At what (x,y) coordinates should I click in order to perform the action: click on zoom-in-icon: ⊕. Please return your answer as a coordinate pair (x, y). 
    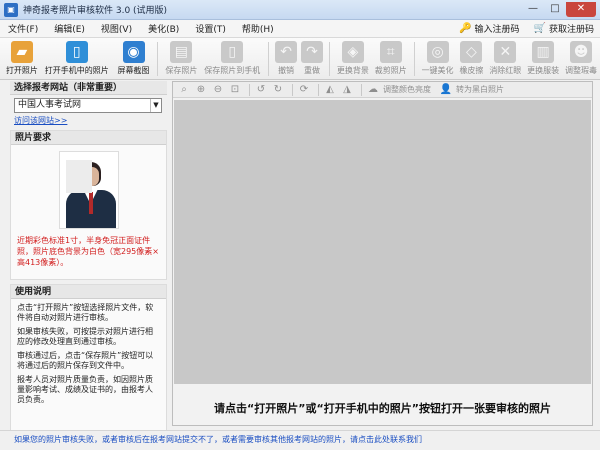
    Looking at the image, I should click on (201, 90).